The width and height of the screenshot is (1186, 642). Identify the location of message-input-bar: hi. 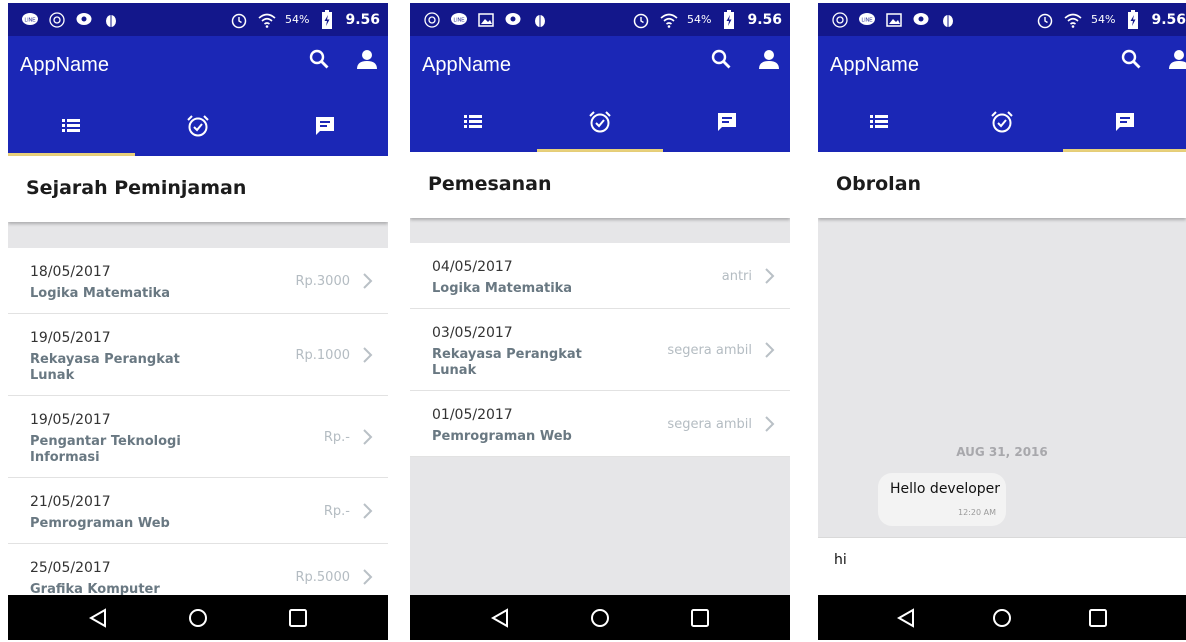
(1002, 567).